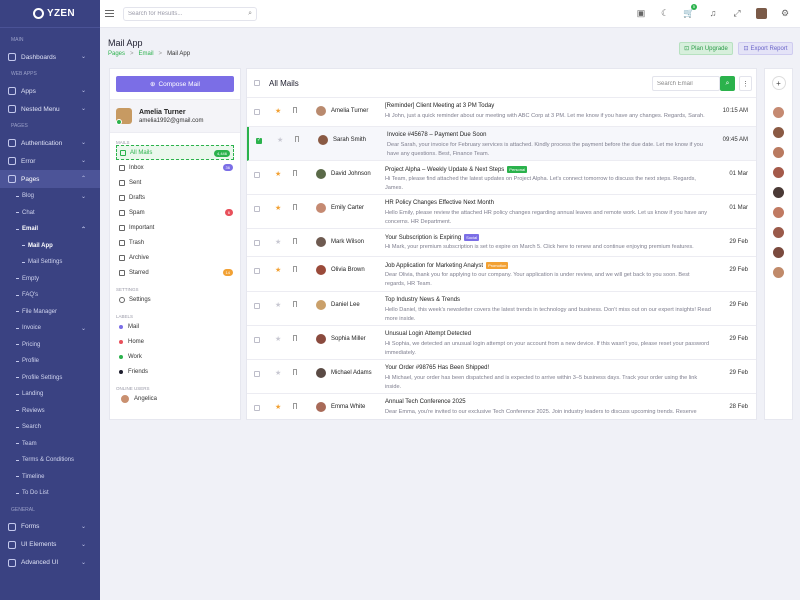  I want to click on global-search: ⌕, so click(190, 13).